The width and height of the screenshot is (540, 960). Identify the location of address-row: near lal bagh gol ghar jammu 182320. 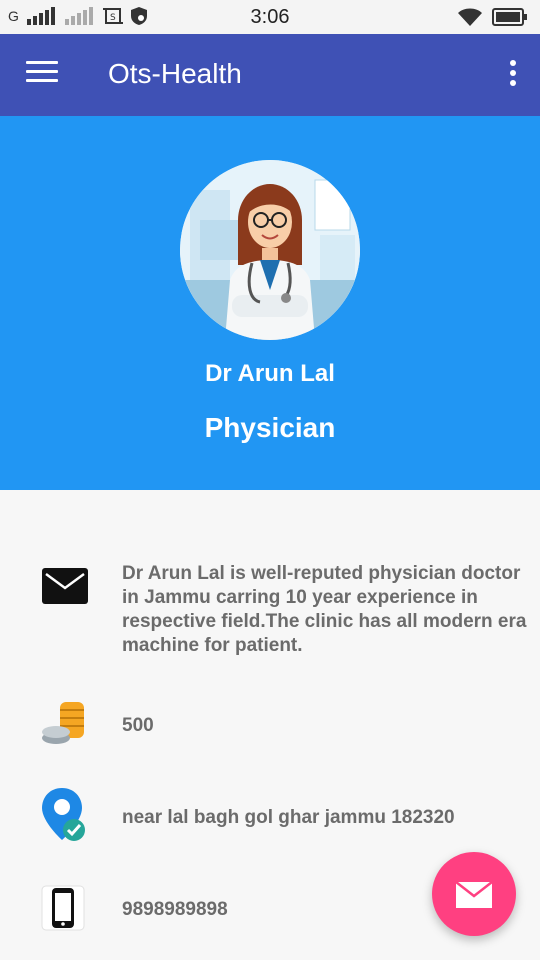
(270, 818).